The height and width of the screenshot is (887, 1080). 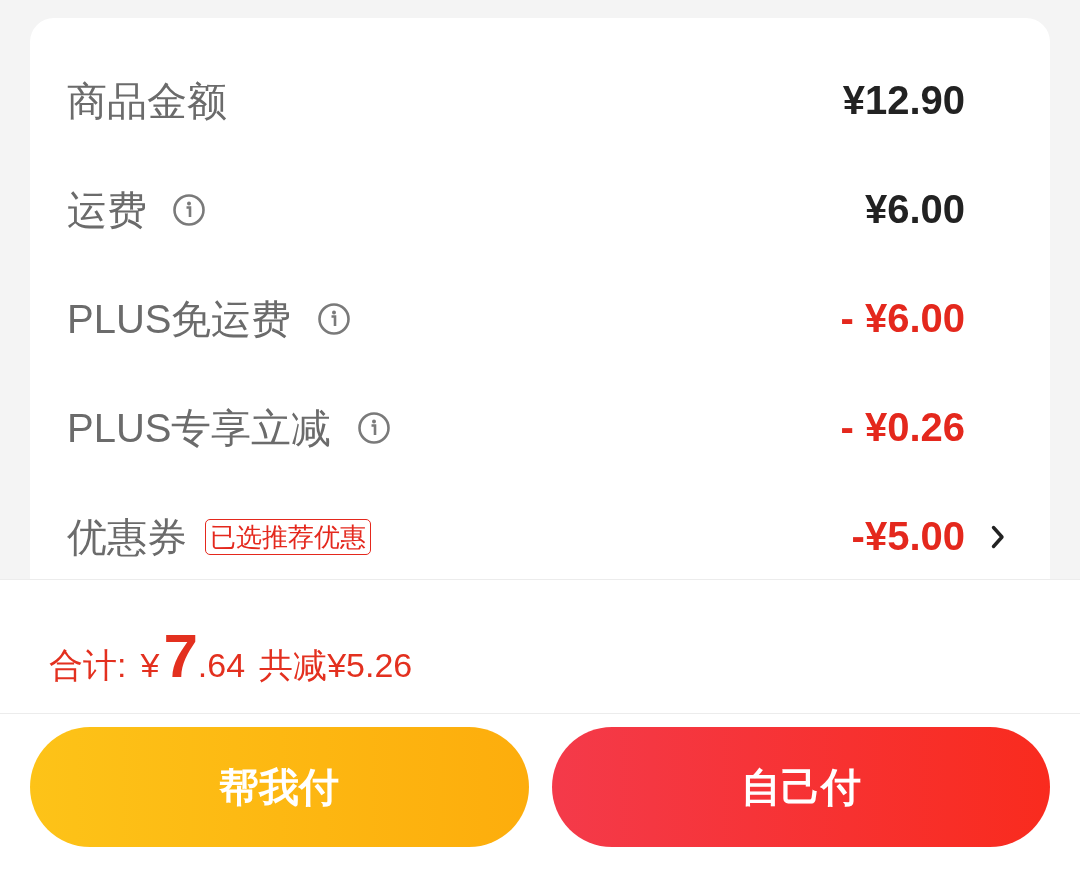 What do you see at coordinates (179, 319) in the screenshot?
I see `fee-label: PLUS免运费` at bounding box center [179, 319].